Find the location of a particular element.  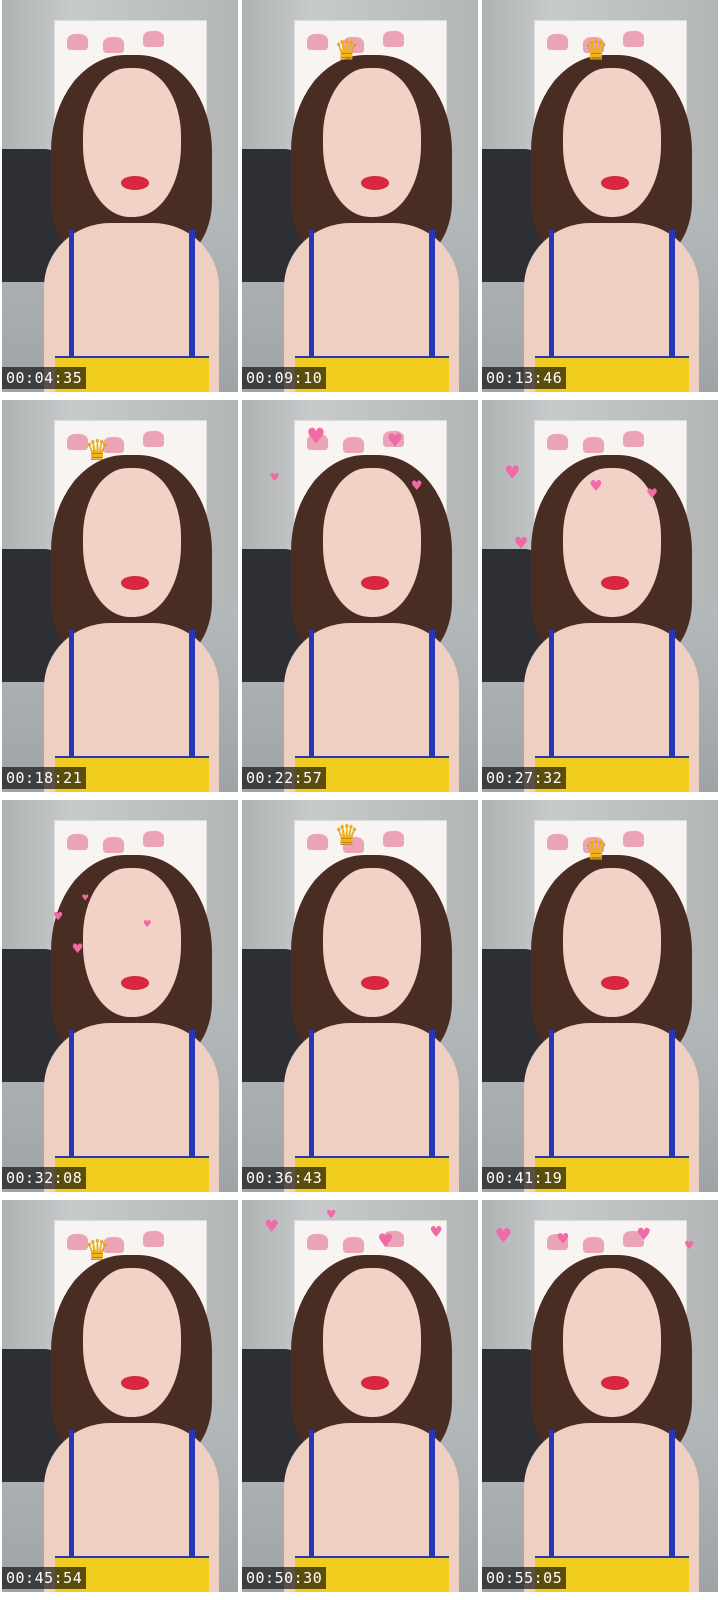

timestamp-label: 00:13:46 is located at coordinates (524, 378).